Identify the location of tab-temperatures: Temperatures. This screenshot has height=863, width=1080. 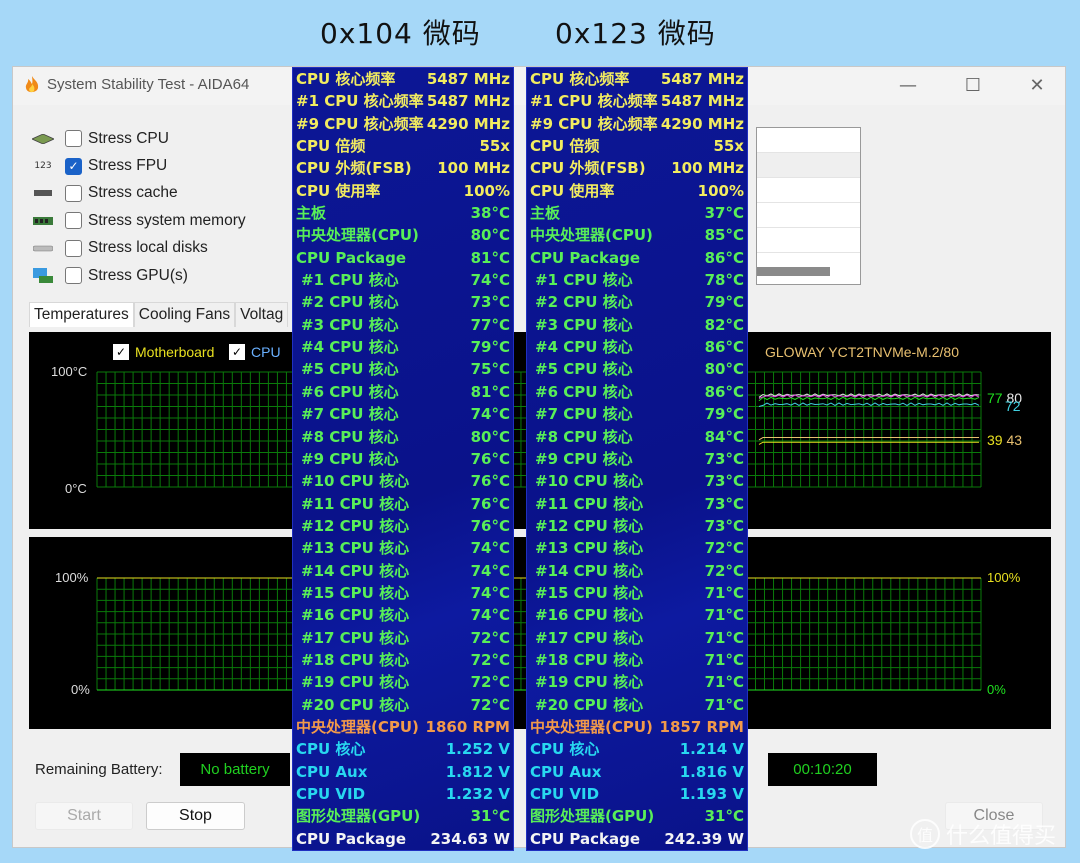
(81, 314).